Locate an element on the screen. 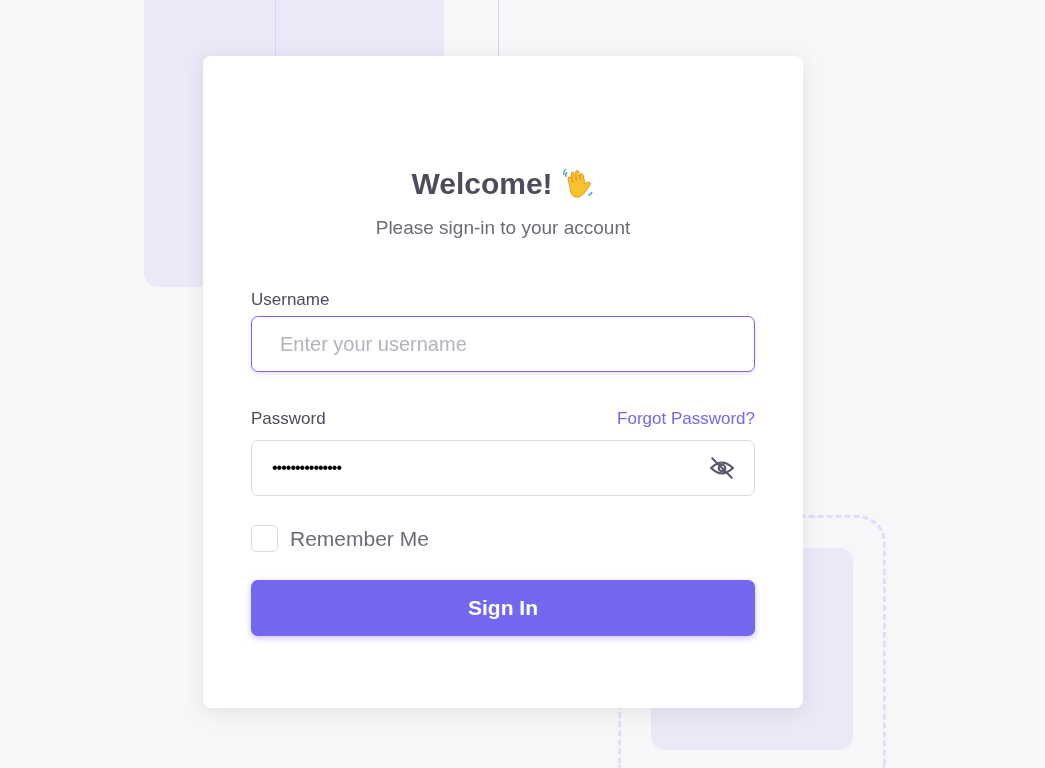  remember-checkbox is located at coordinates (264, 538).